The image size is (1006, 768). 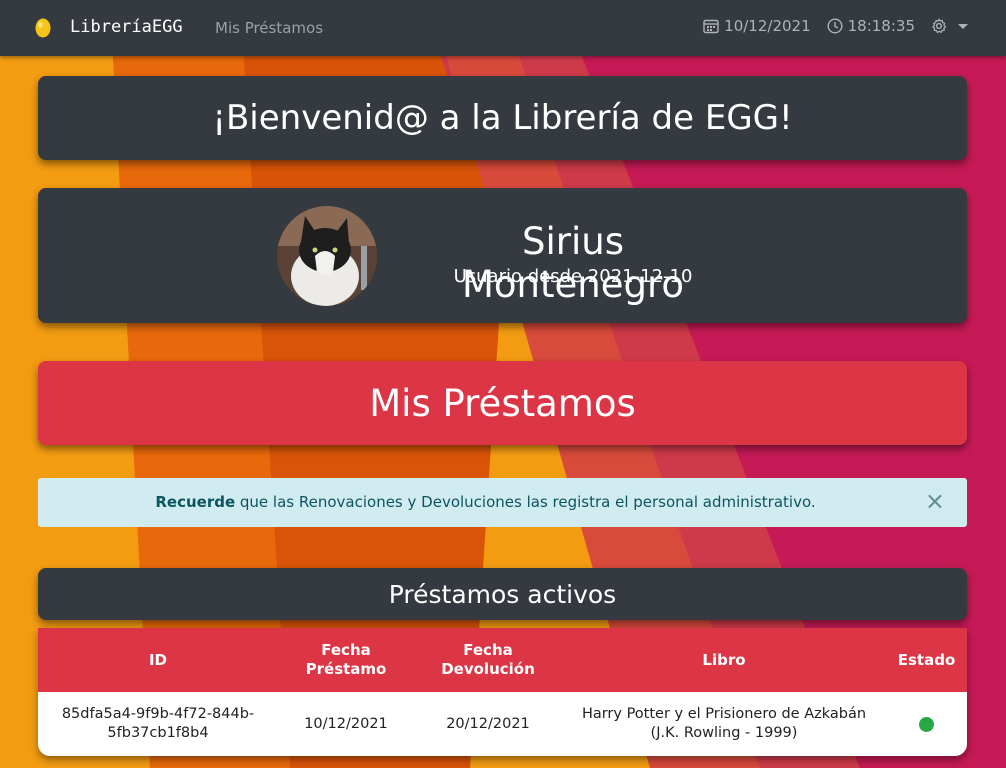 I want to click on user-name: Sirius Montenegro, so click(x=573, y=263).